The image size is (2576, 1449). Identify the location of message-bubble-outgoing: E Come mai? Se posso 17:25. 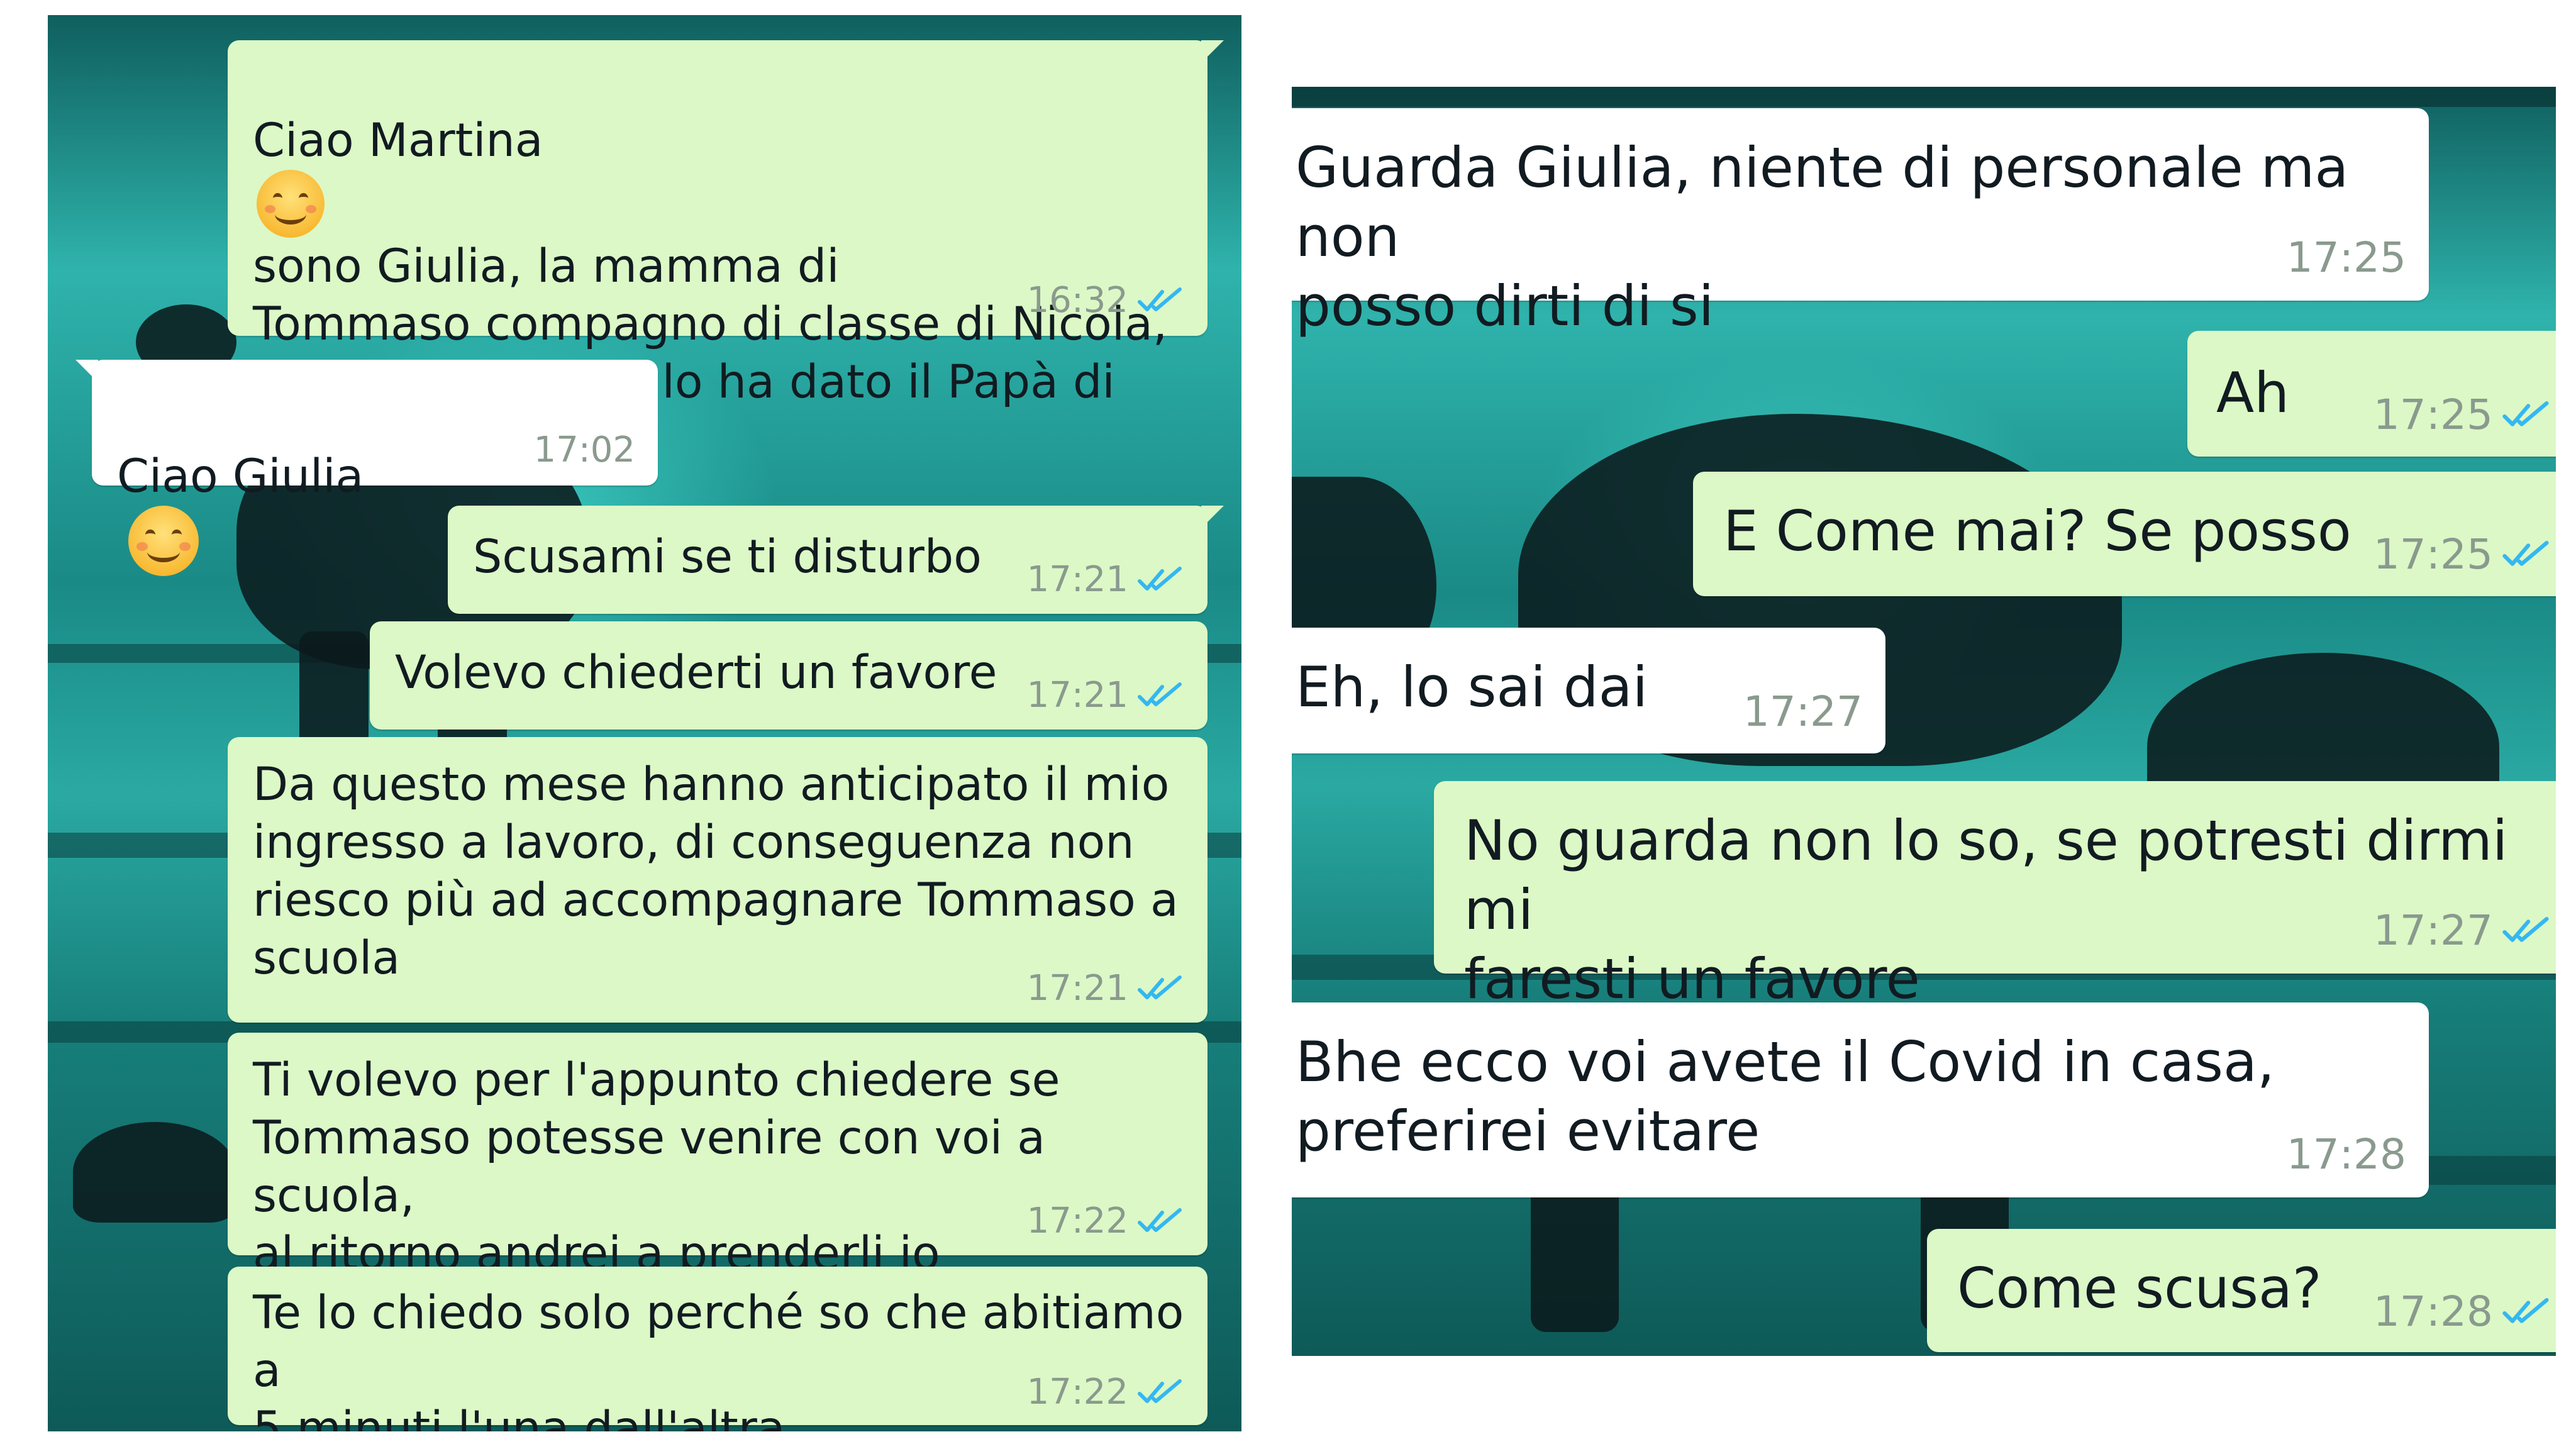
(2124, 534).